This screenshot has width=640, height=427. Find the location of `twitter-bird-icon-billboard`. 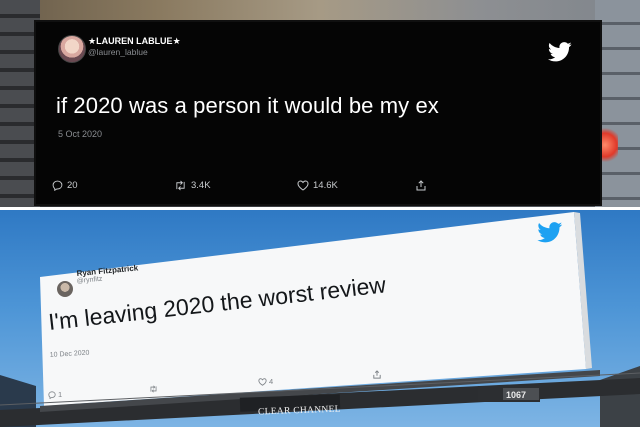

twitter-bird-icon-billboard is located at coordinates (550, 232).